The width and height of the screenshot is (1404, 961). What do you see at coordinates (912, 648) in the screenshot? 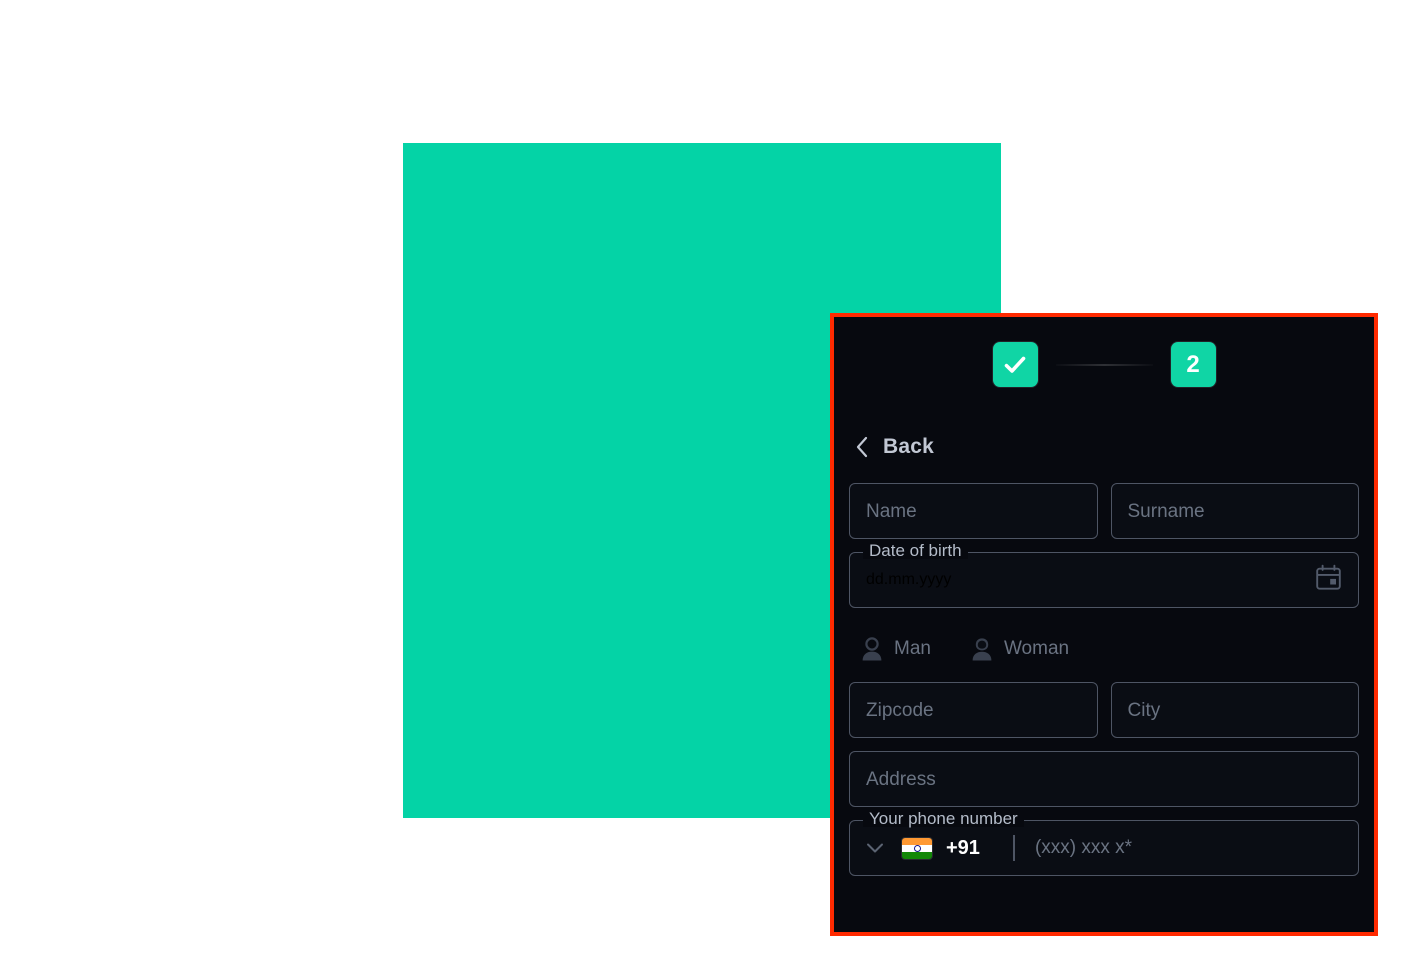
I see `gender-label-man: Man` at bounding box center [912, 648].